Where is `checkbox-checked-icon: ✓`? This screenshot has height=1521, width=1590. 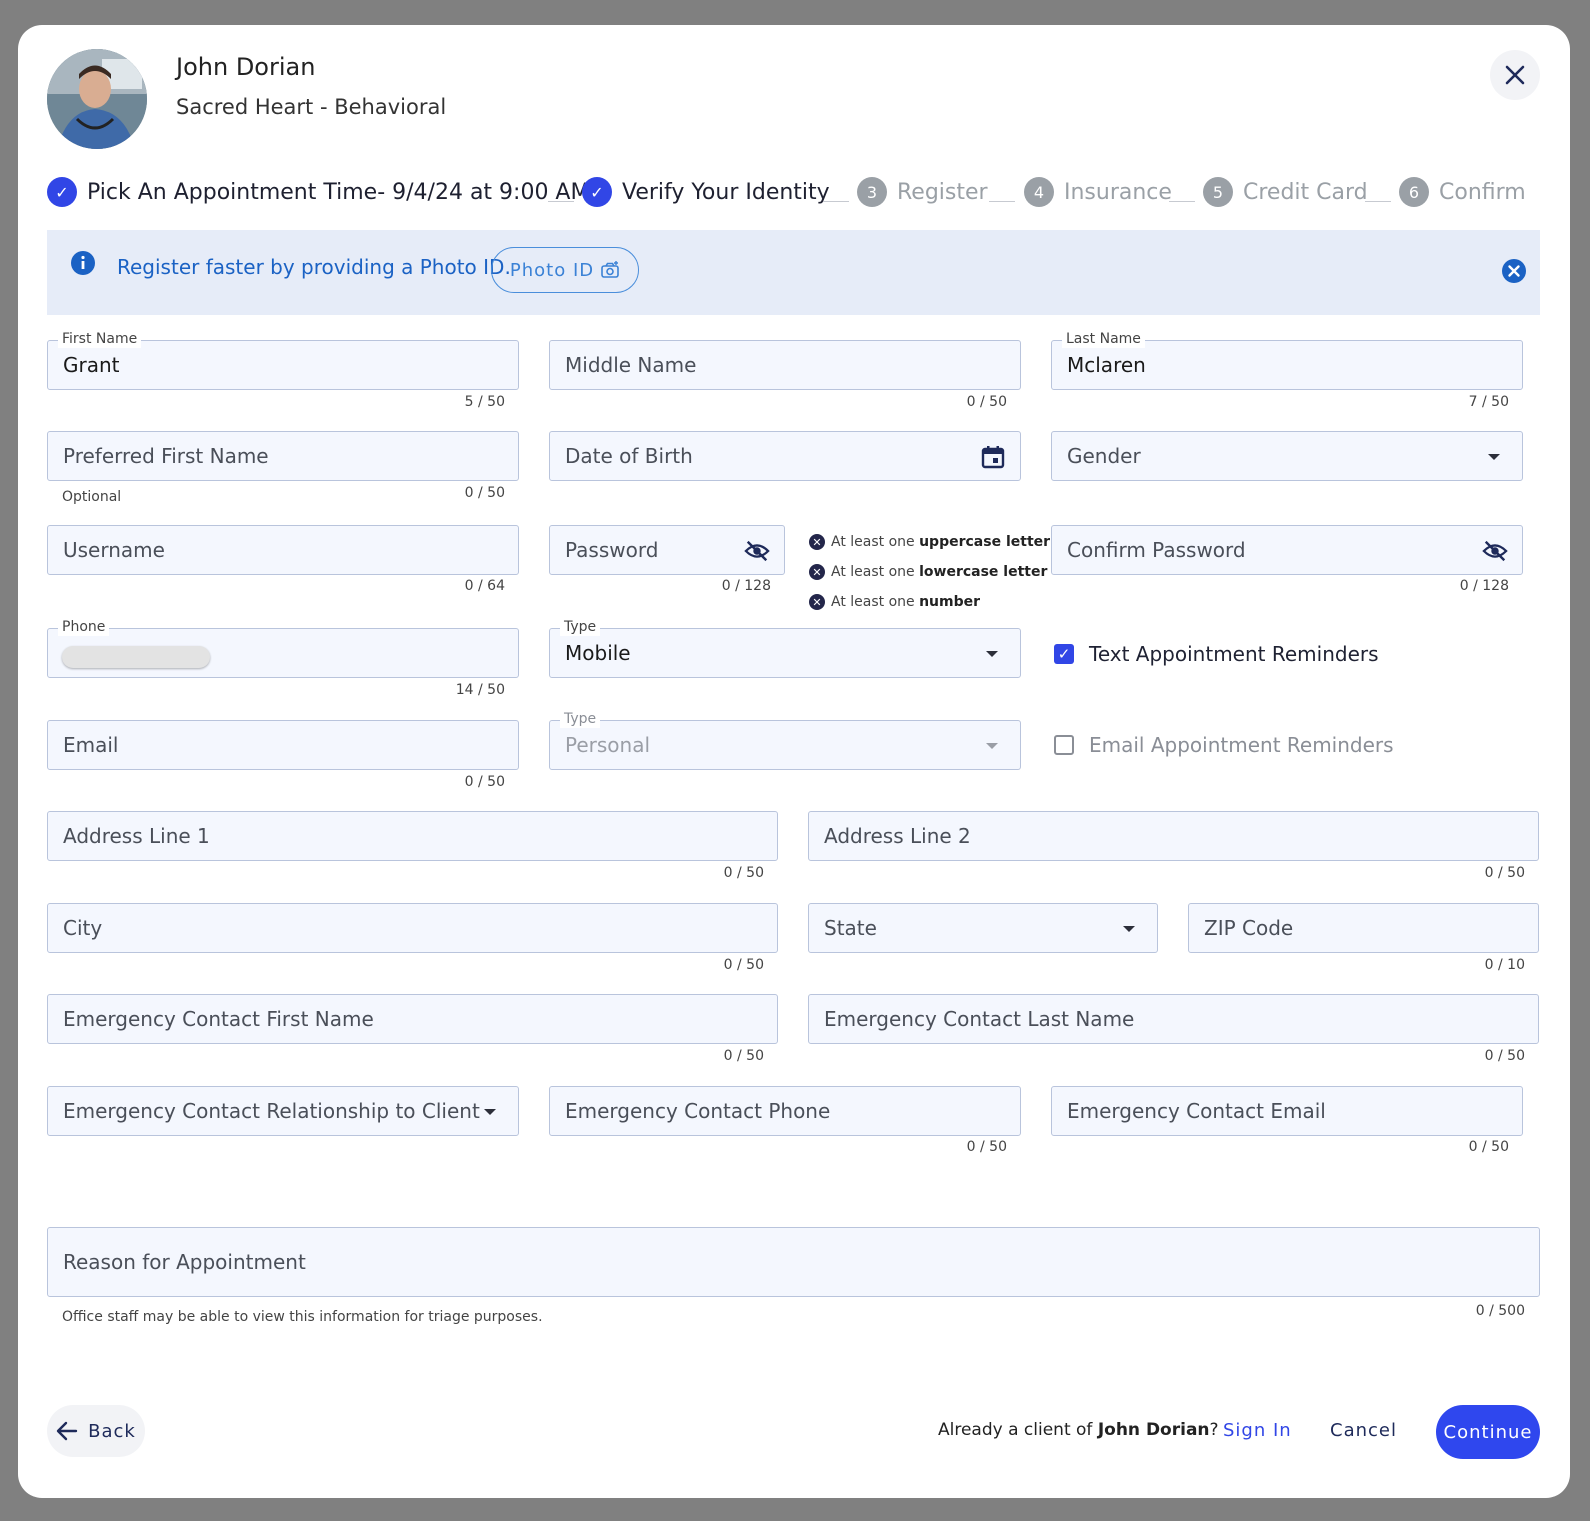 checkbox-checked-icon: ✓ is located at coordinates (1064, 654).